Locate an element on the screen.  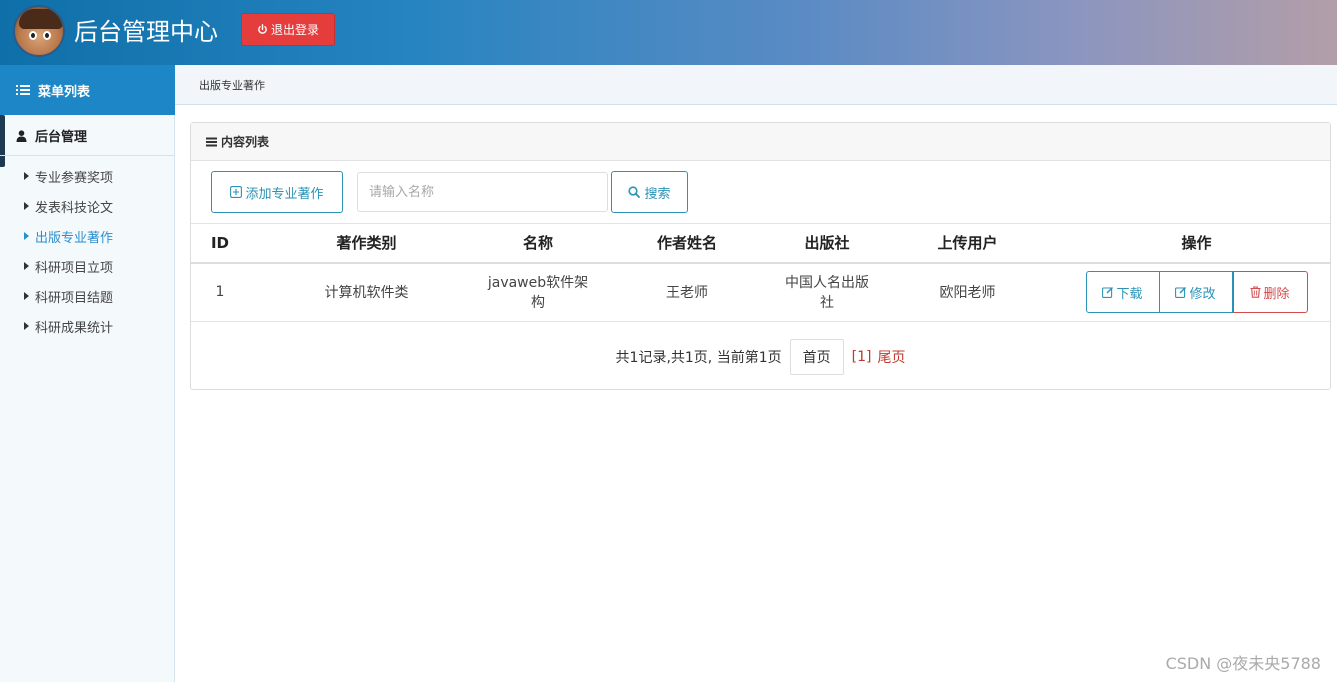
toolbar: 添加专业著作 搜索 is located at coordinates (760, 192).